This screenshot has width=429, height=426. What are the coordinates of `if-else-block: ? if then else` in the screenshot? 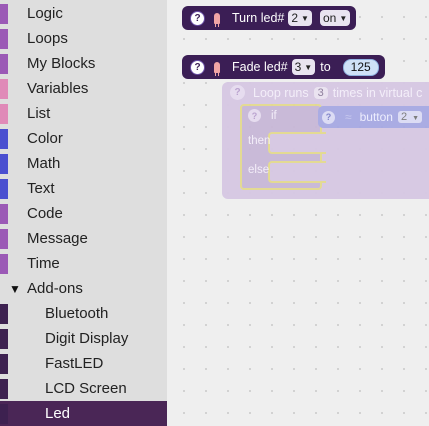 It's located at (283, 147).